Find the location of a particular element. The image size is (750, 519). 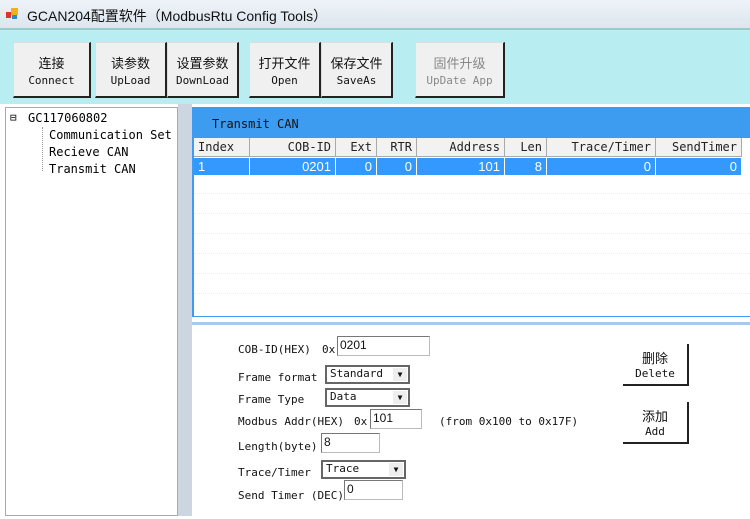

length-label: Length(byte) is located at coordinates (278, 446).